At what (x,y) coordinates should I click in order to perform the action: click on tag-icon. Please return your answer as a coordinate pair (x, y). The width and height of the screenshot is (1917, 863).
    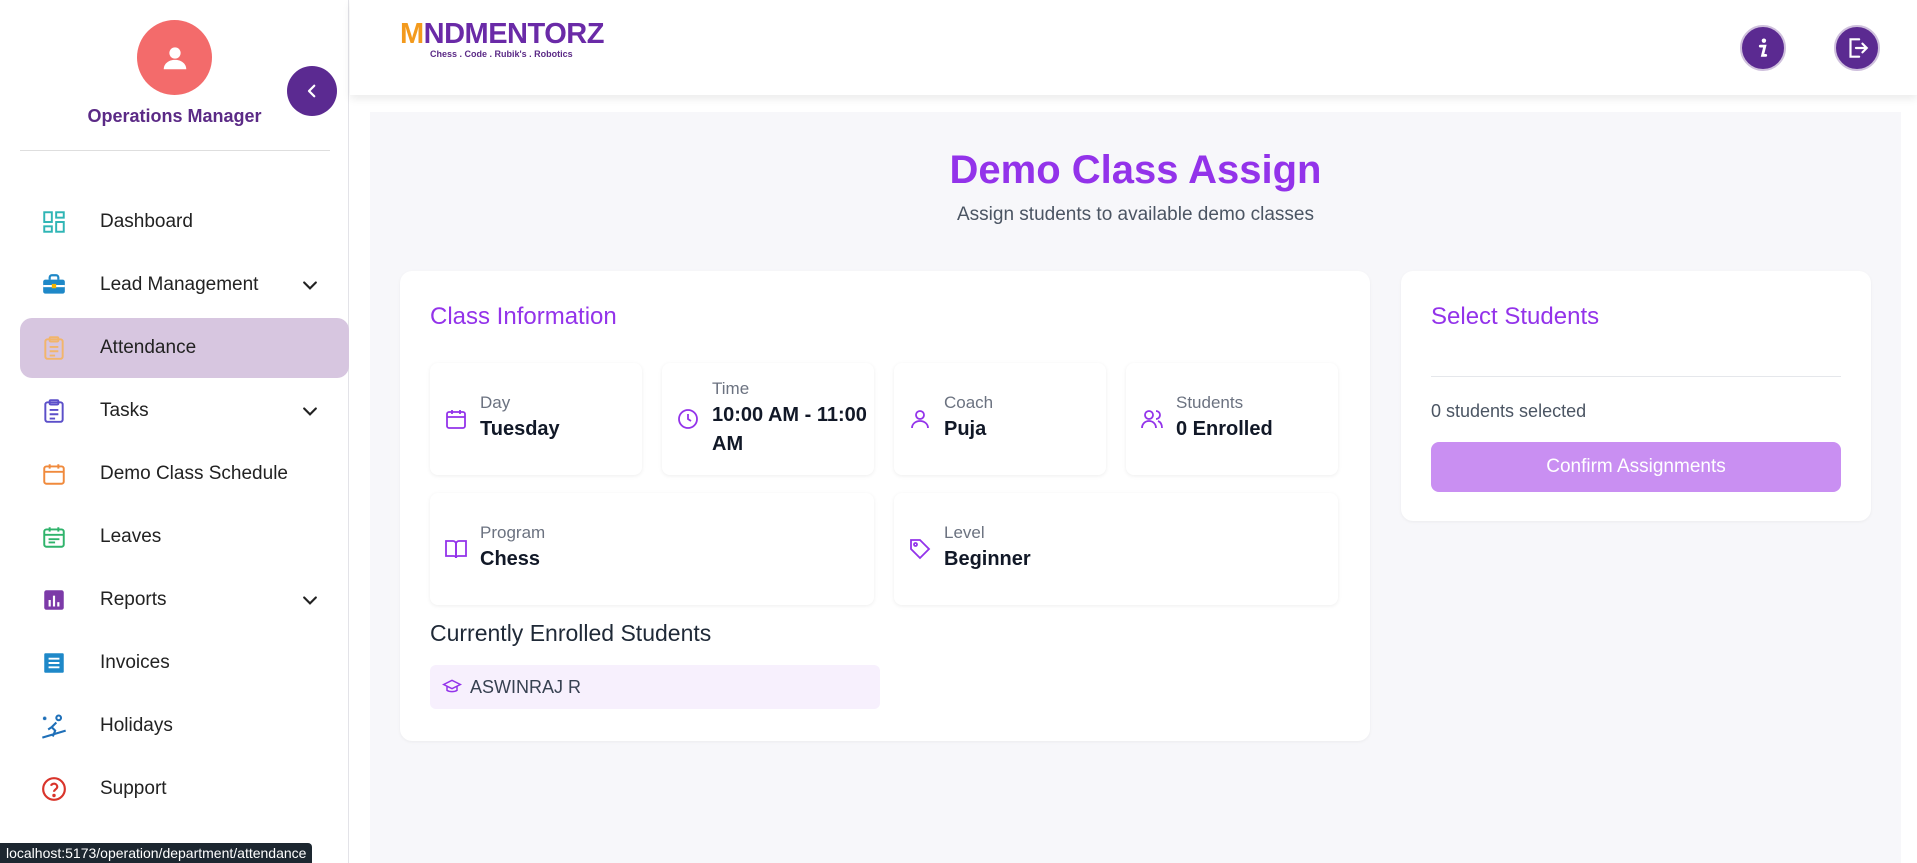
    Looking at the image, I should click on (920, 549).